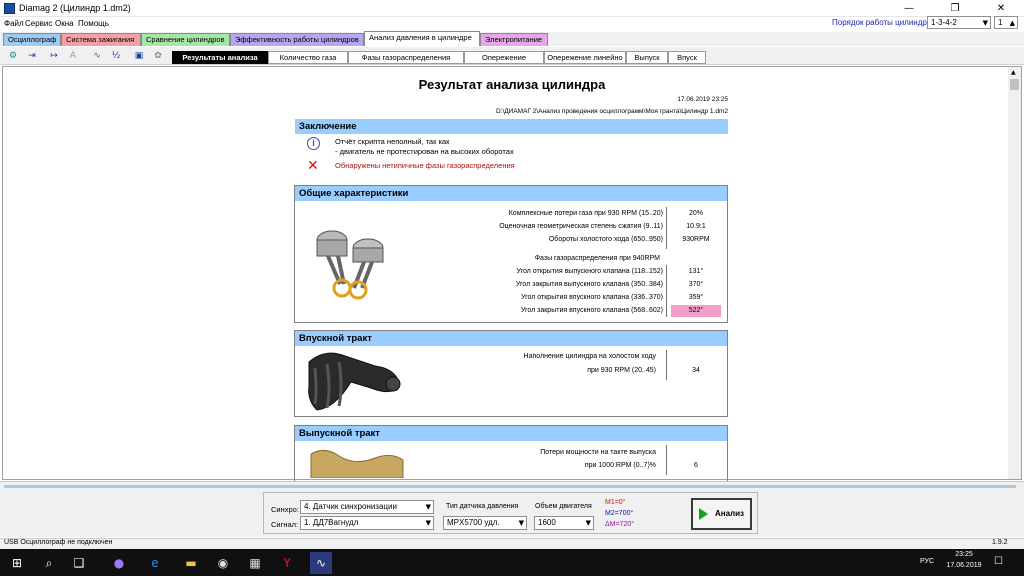 This screenshot has height=576, width=1024. Describe the element at coordinates (58, 542) in the screenshot. I see `status-text: USB Осциллограф не подключен` at that location.